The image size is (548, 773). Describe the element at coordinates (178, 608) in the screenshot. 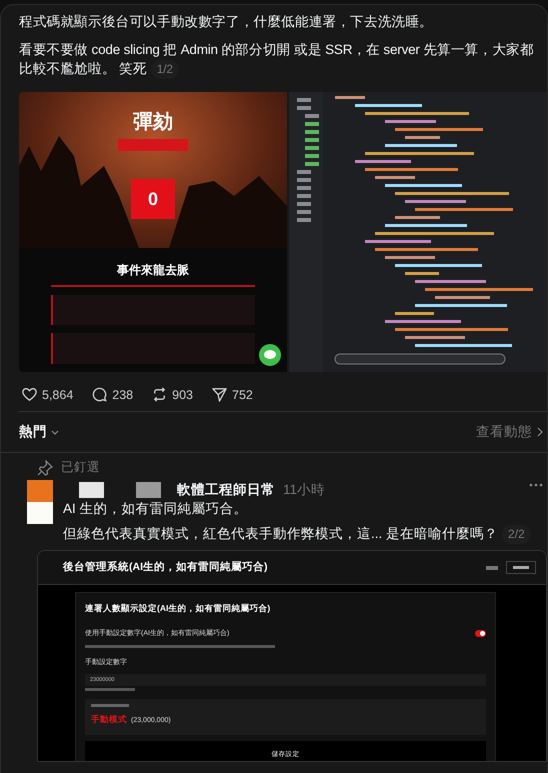

I see `card-title: 連署人數顯示設定(AI生的，如有雷同純屬巧合)` at that location.